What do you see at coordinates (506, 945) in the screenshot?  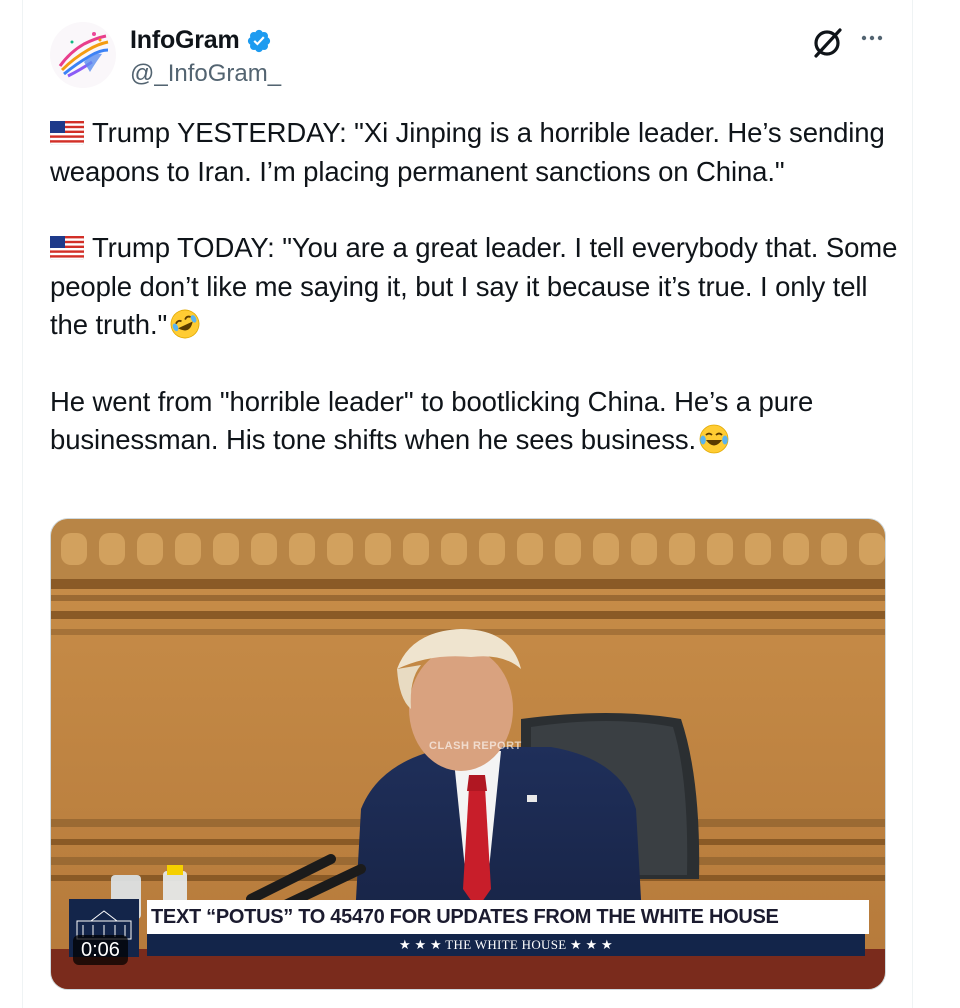 I see `video-banner-subtext: ★ ★ ★ THE WHITE HOUSE ★ ★ ★` at bounding box center [506, 945].